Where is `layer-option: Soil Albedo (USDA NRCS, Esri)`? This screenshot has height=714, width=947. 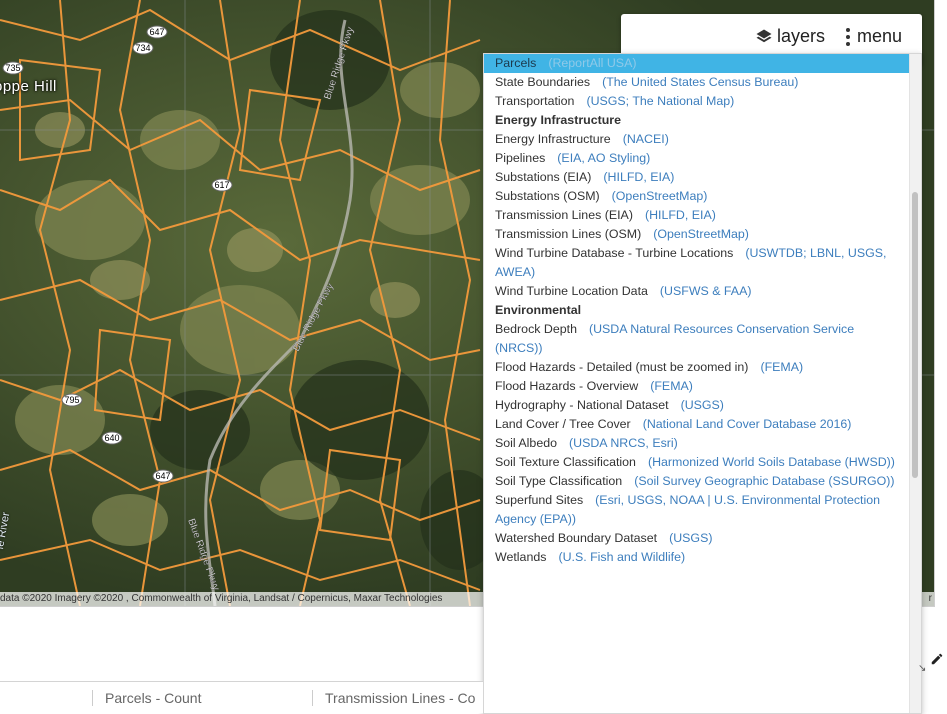
layer-option: Soil Albedo (USDA NRCS, Esri) is located at coordinates (697, 443).